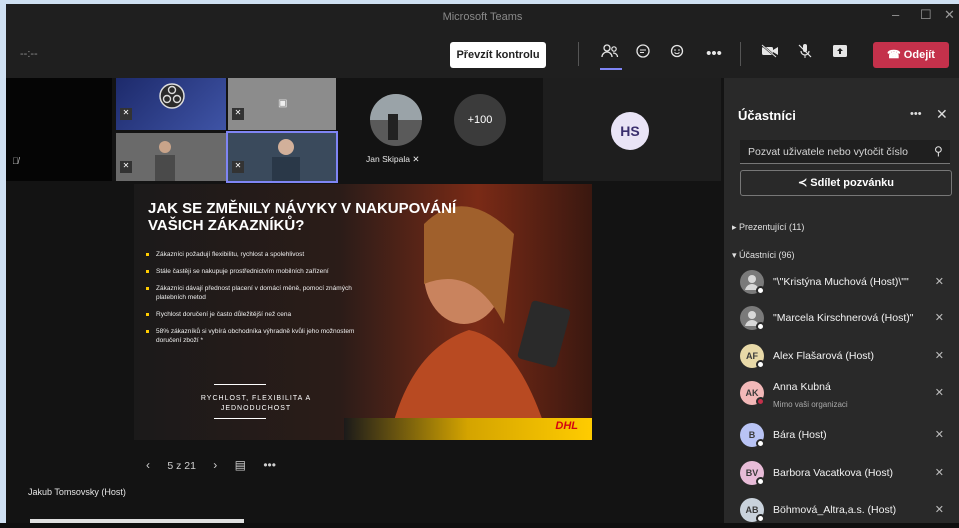 This screenshot has width=959, height=528. What do you see at coordinates (148, 465) in the screenshot?
I see `prev-slide-icon: ‹` at bounding box center [148, 465].